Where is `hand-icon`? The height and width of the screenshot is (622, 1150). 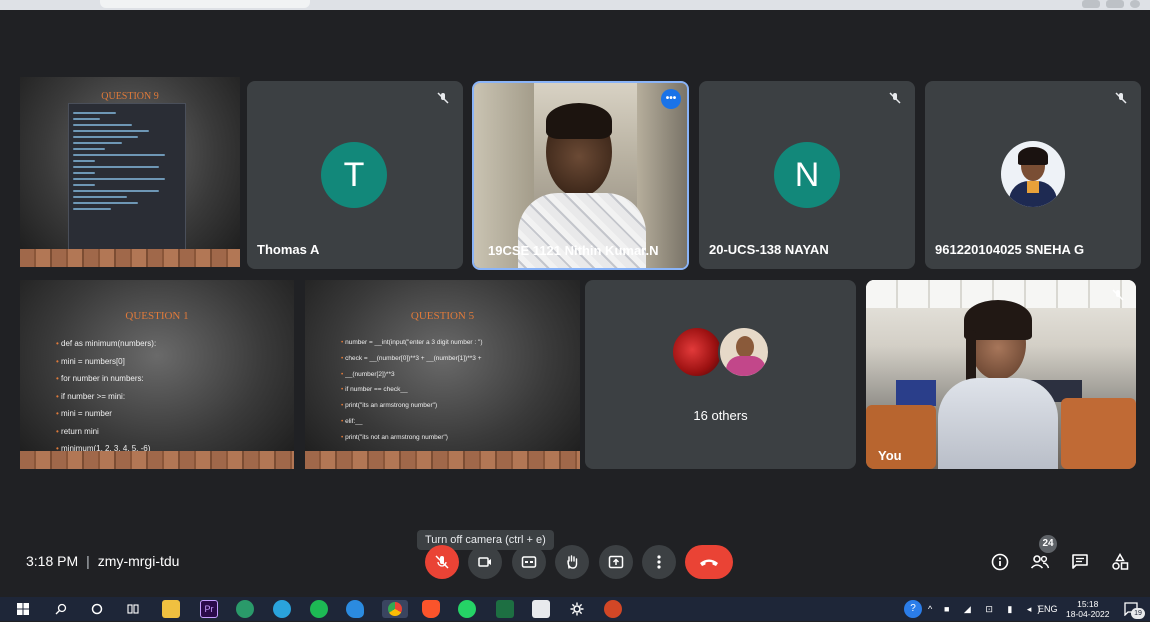 hand-icon is located at coordinates (572, 562).